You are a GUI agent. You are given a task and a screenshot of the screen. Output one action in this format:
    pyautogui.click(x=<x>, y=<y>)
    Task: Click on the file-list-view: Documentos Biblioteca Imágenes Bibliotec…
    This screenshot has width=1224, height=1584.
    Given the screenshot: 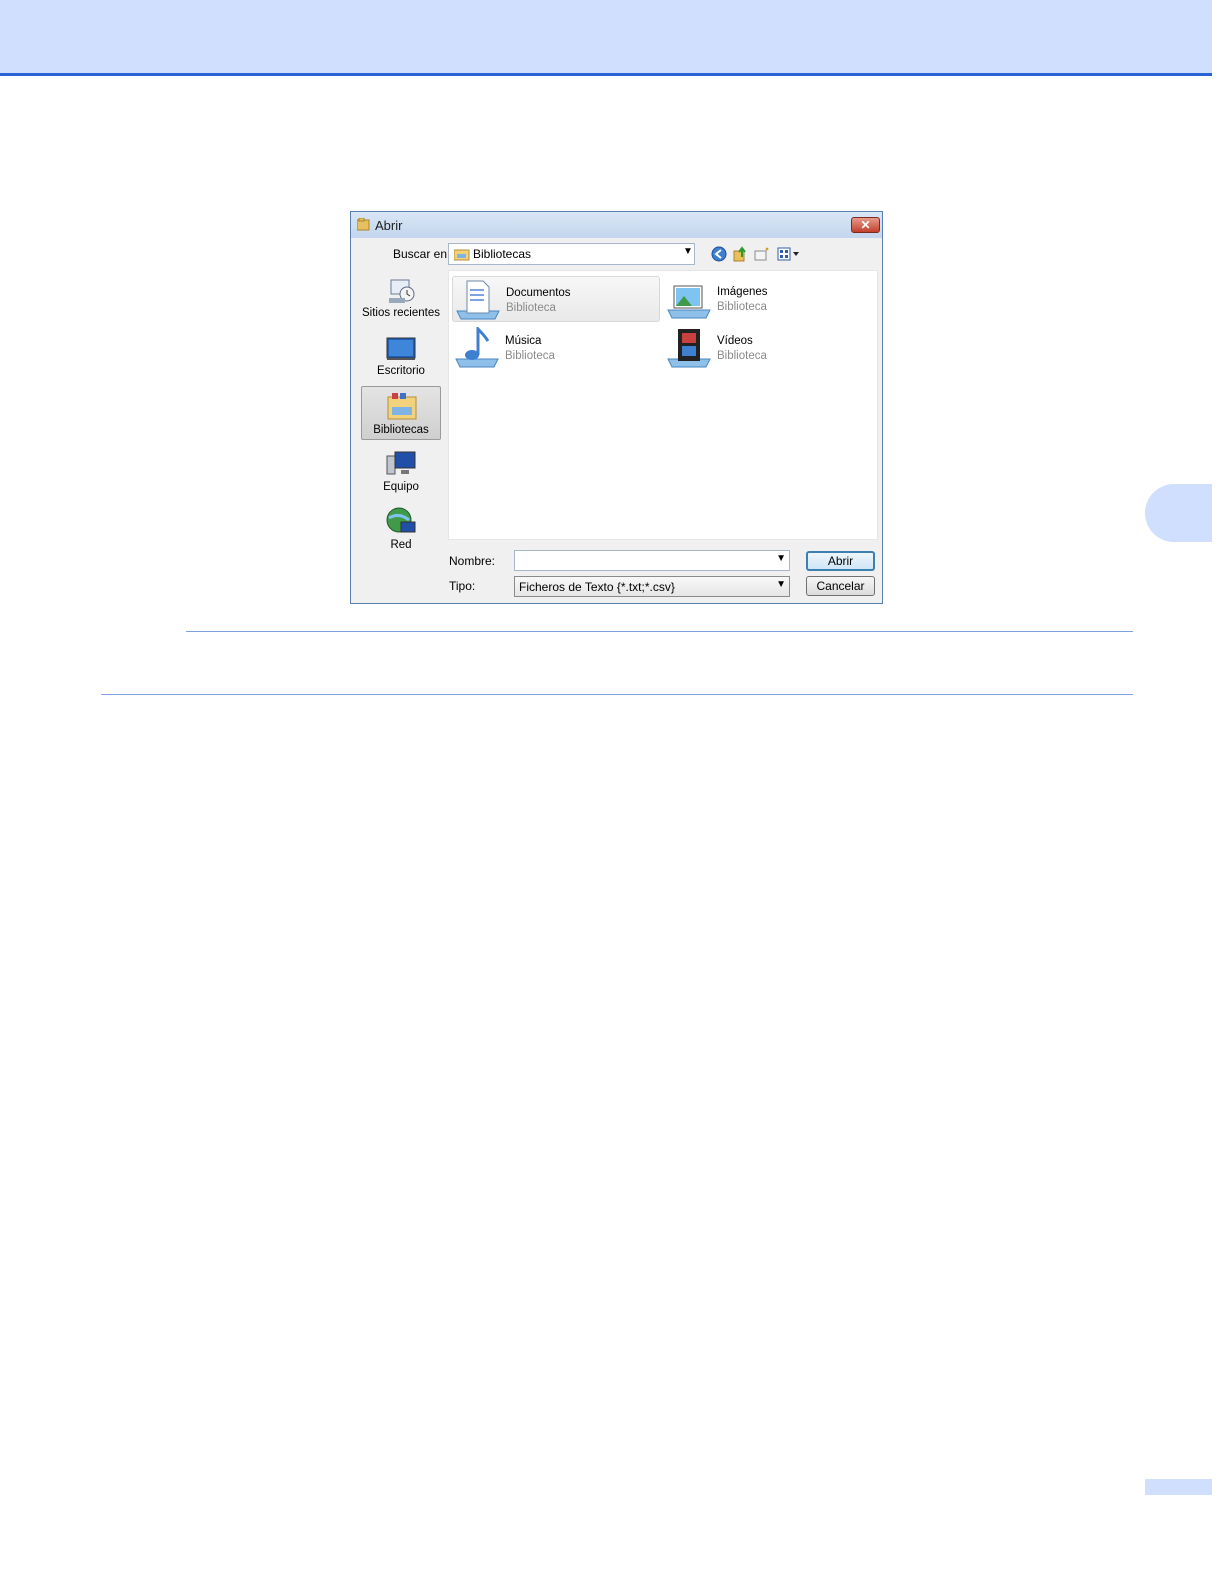 What is the action you would take?
    pyautogui.click(x=663, y=405)
    